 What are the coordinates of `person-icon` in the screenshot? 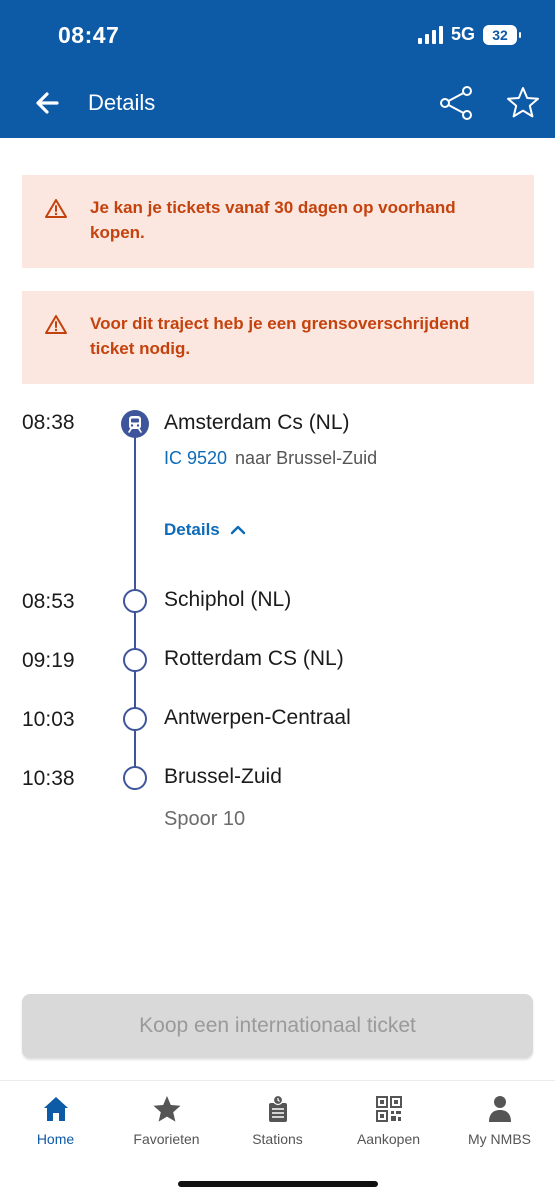 It's located at (499, 1109).